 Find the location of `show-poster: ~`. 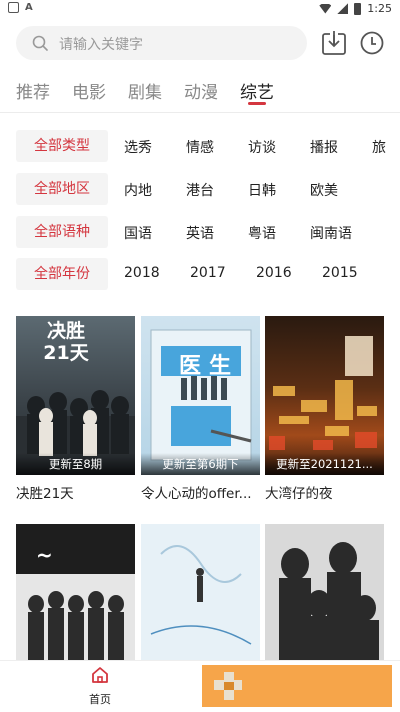

show-poster: ~ is located at coordinates (75, 592).